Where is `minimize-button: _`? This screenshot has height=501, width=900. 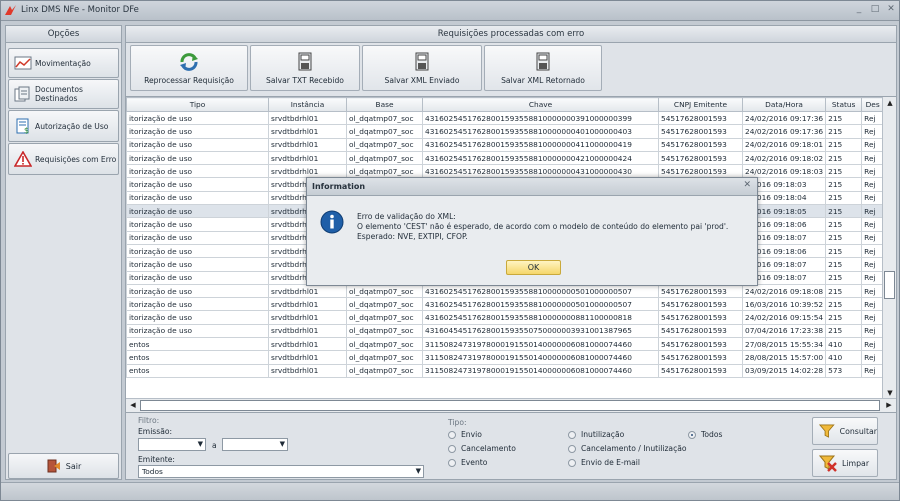 minimize-button: _ is located at coordinates (859, 9).